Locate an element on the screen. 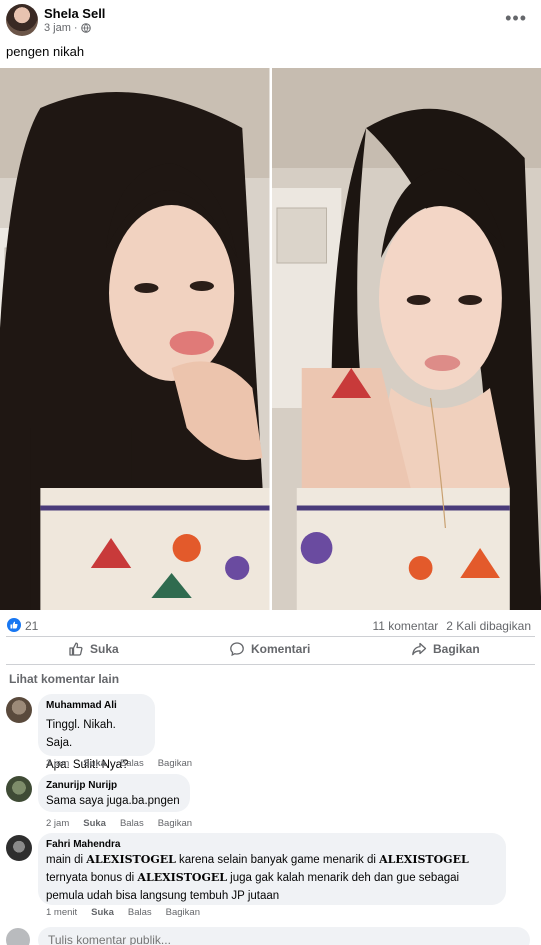 Image resolution: width=541 pixels, height=945 pixels. comment-text: karena selain banyak game menarik di is located at coordinates (277, 860).